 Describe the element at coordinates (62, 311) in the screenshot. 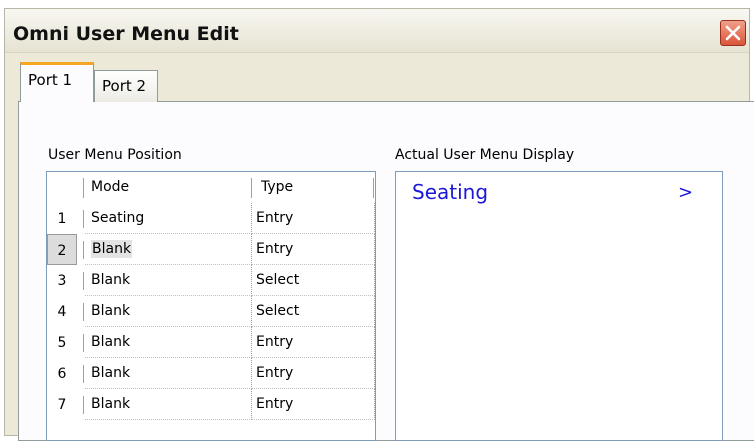

I see `row-number: 4` at that location.